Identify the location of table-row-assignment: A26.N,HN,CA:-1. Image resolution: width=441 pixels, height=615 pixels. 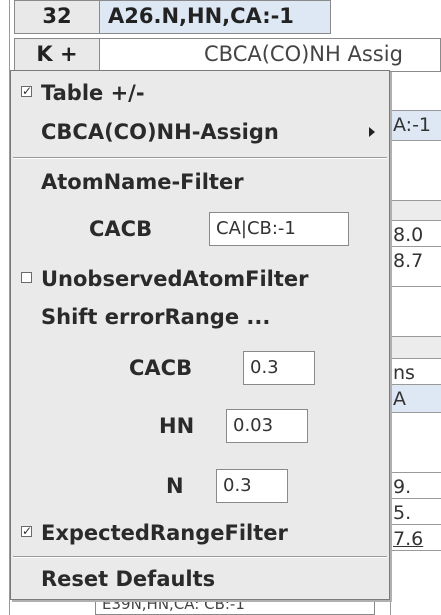
(215, 17).